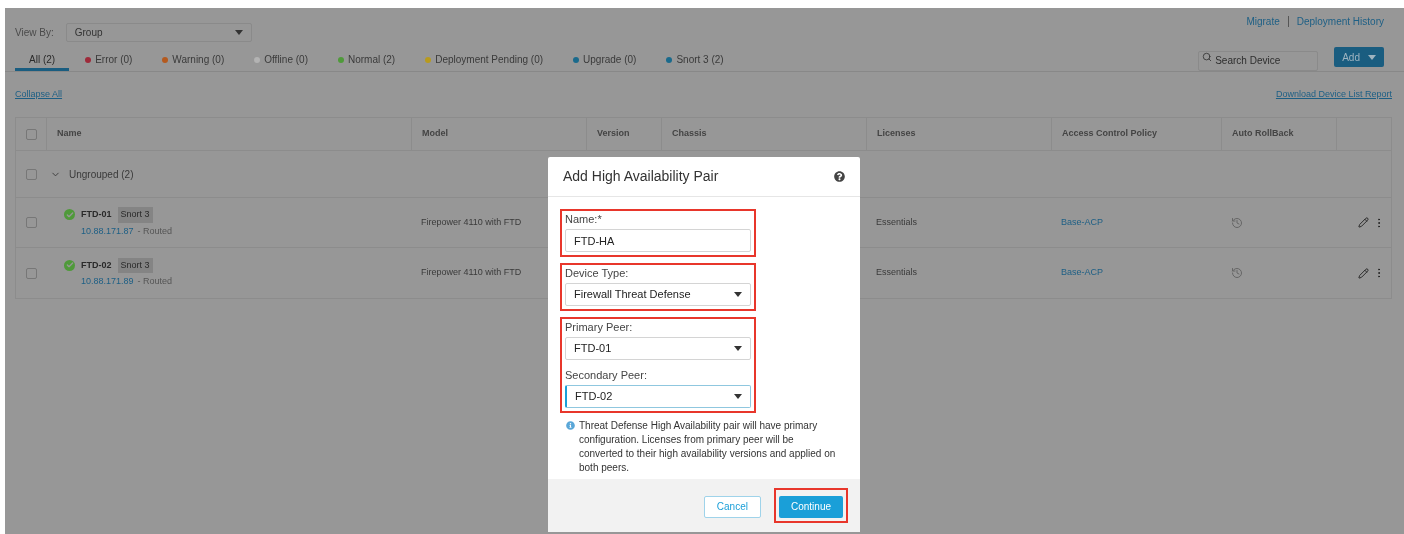 The width and height of the screenshot is (1404, 534). What do you see at coordinates (193, 61) in the screenshot?
I see `filter-tab: Warning (0)` at bounding box center [193, 61].